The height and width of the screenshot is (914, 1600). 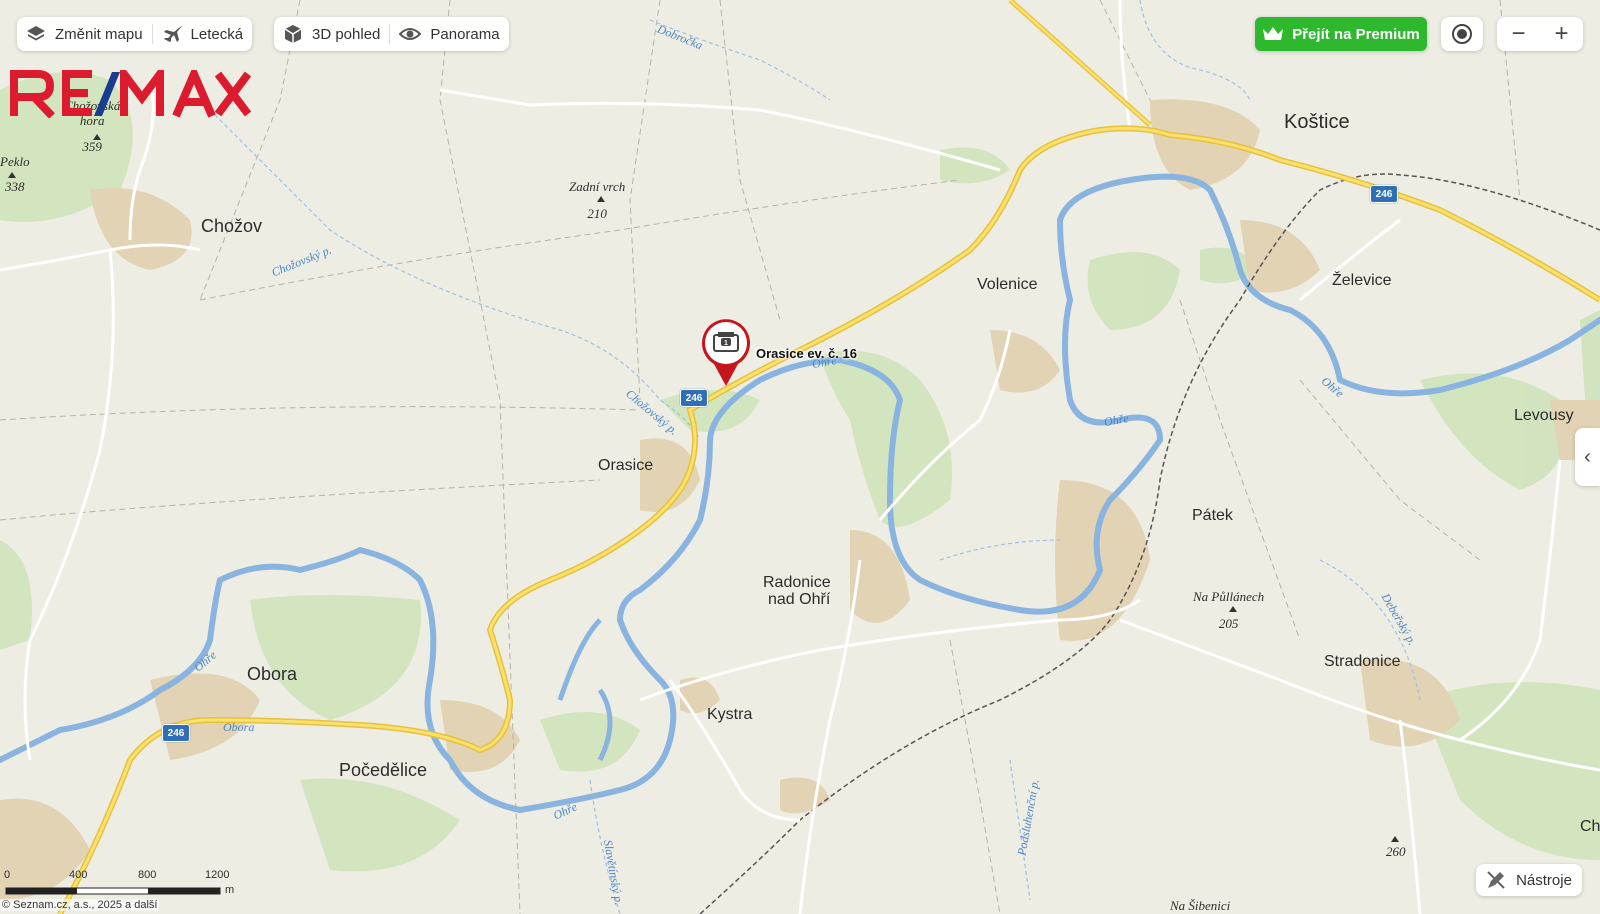 I want to click on place-pocedelice: Počedělice, so click(x=383, y=770).